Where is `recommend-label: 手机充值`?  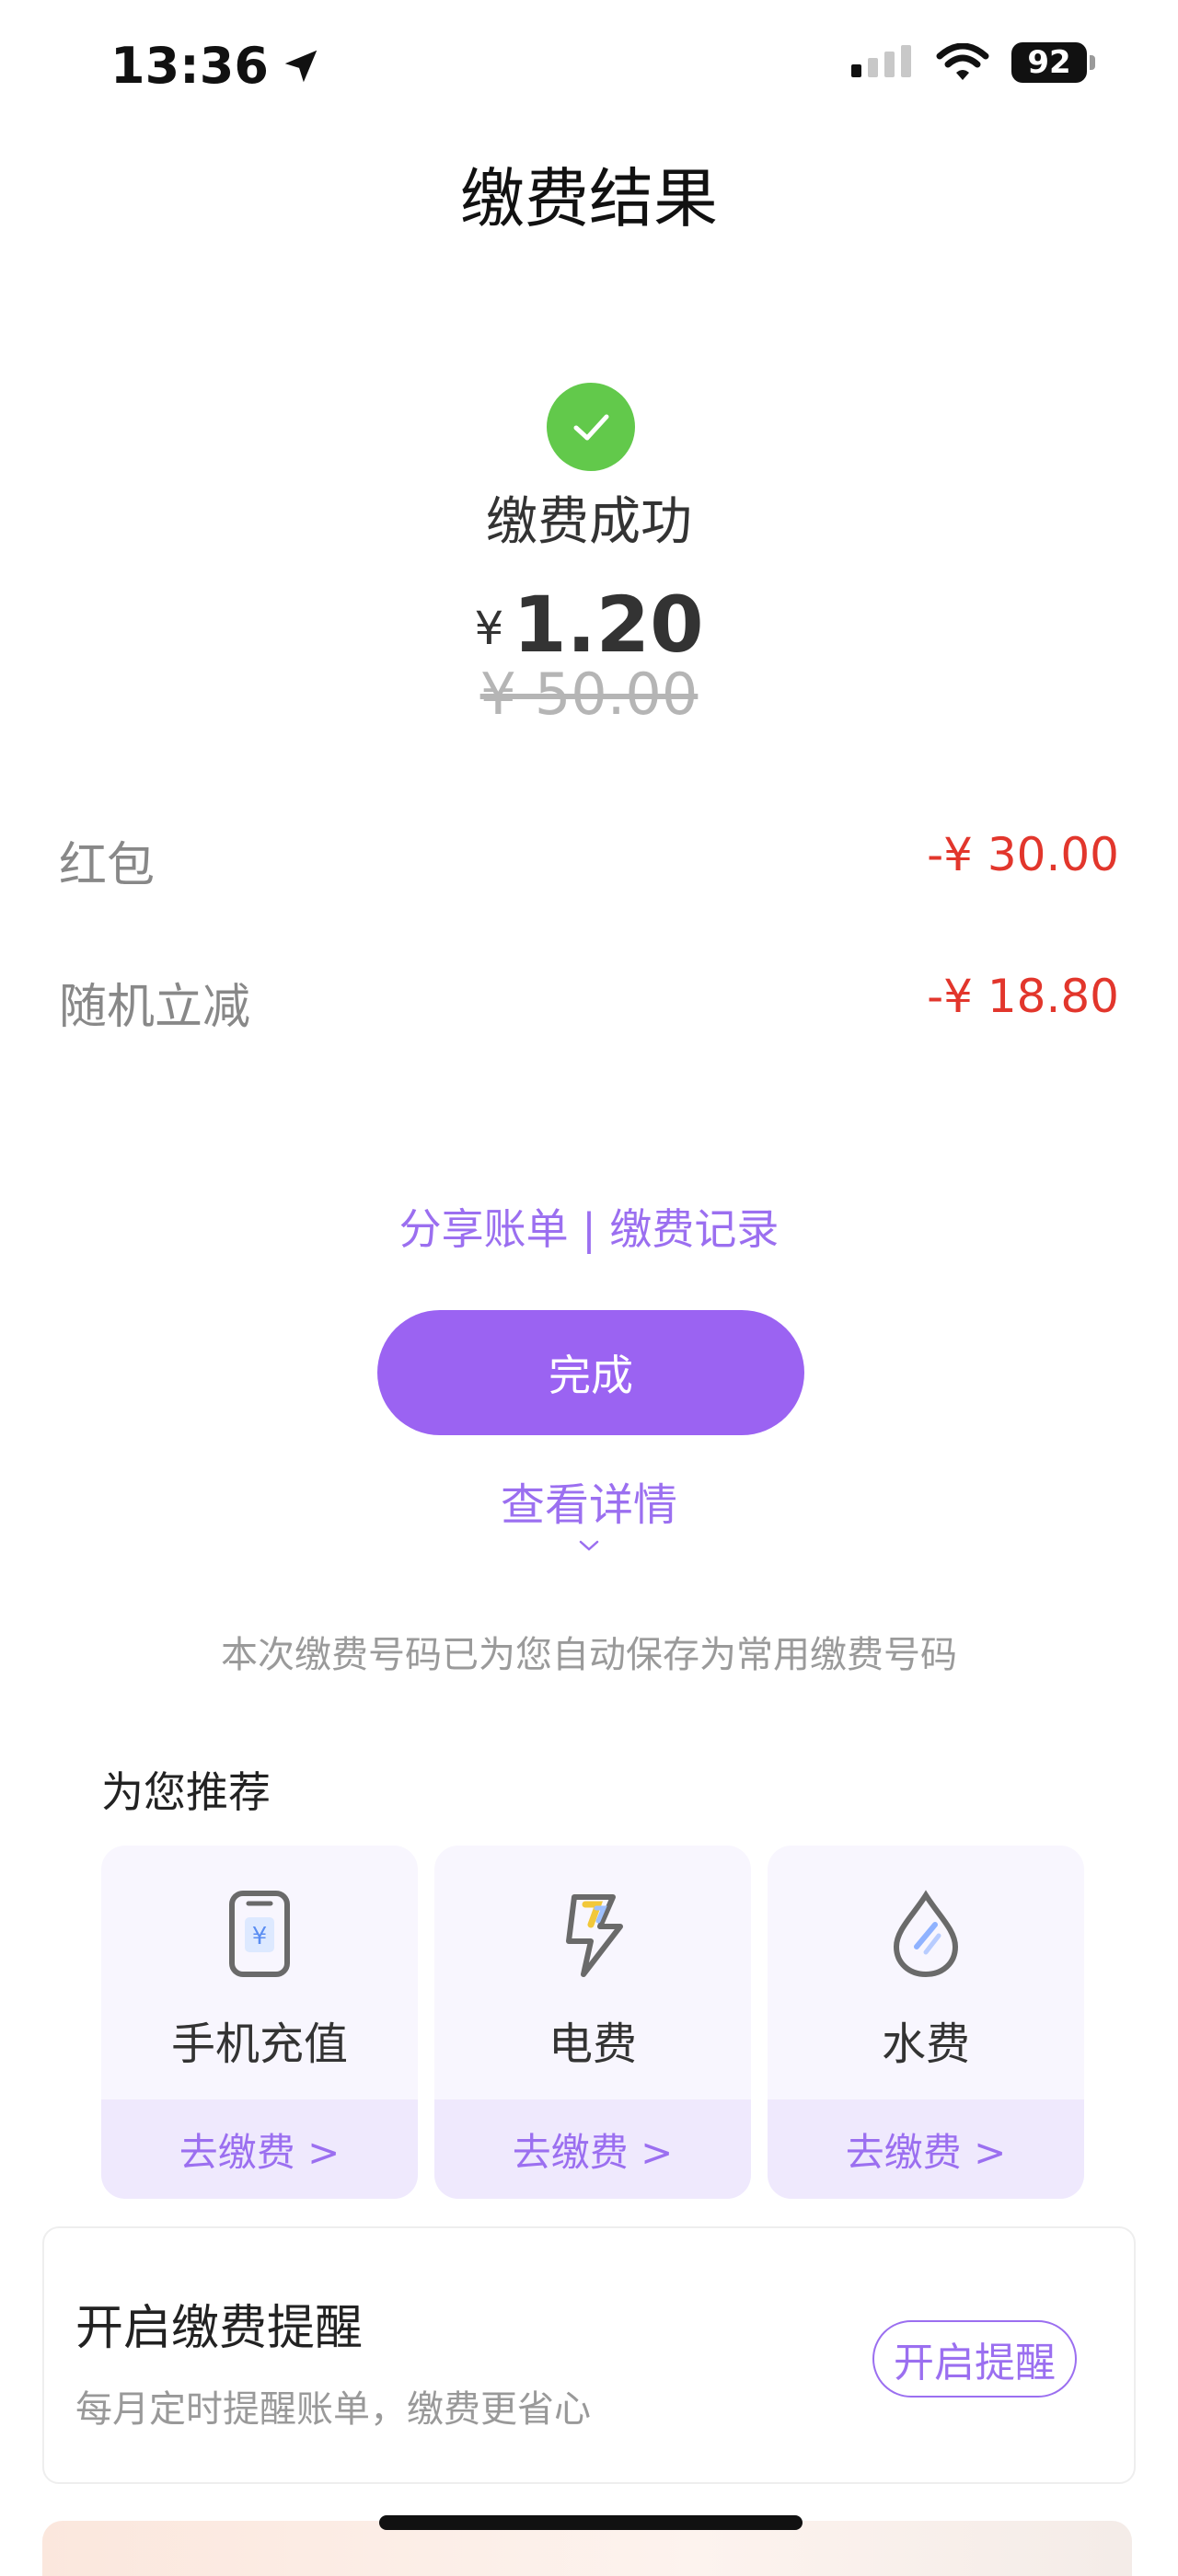
recommend-label: 手机充值 is located at coordinates (259, 2044).